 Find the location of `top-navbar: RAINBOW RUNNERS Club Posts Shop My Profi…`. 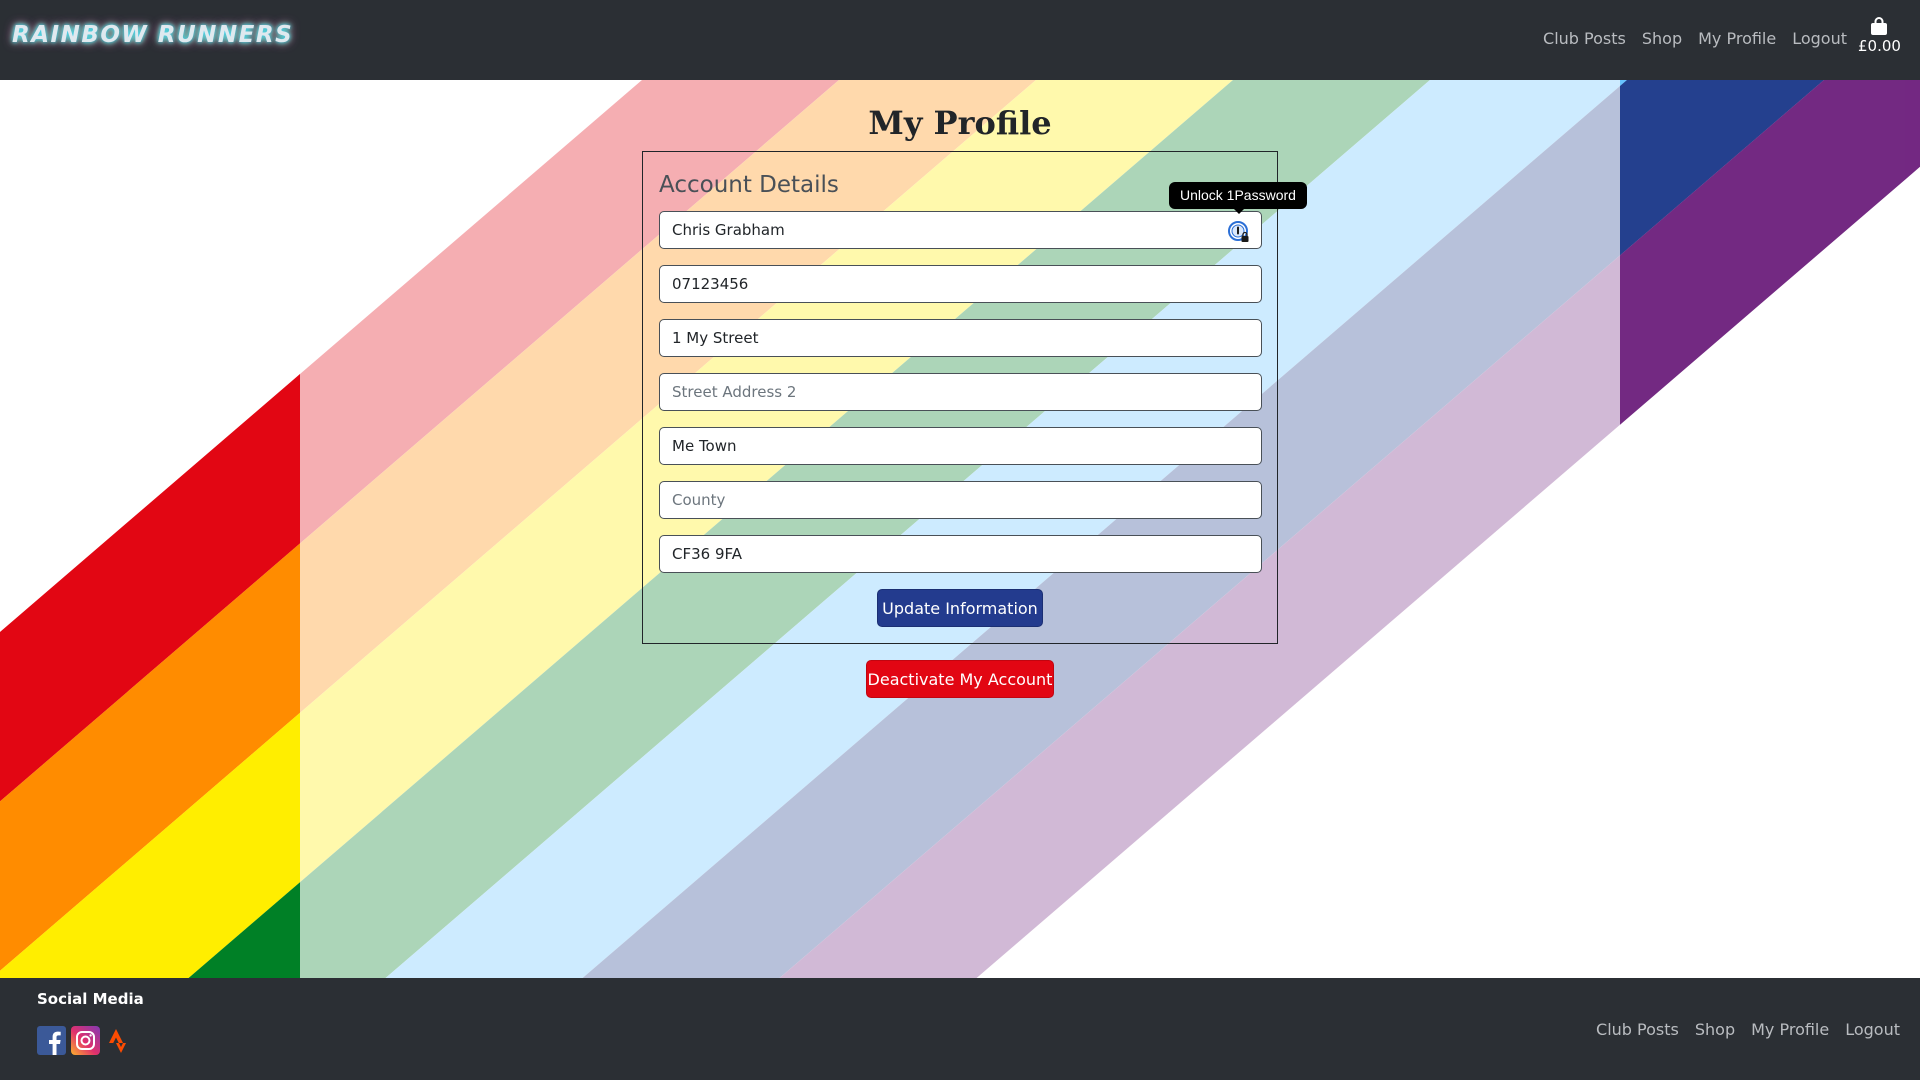

top-navbar: RAINBOW RUNNERS Club Posts Shop My Profi… is located at coordinates (960, 40).